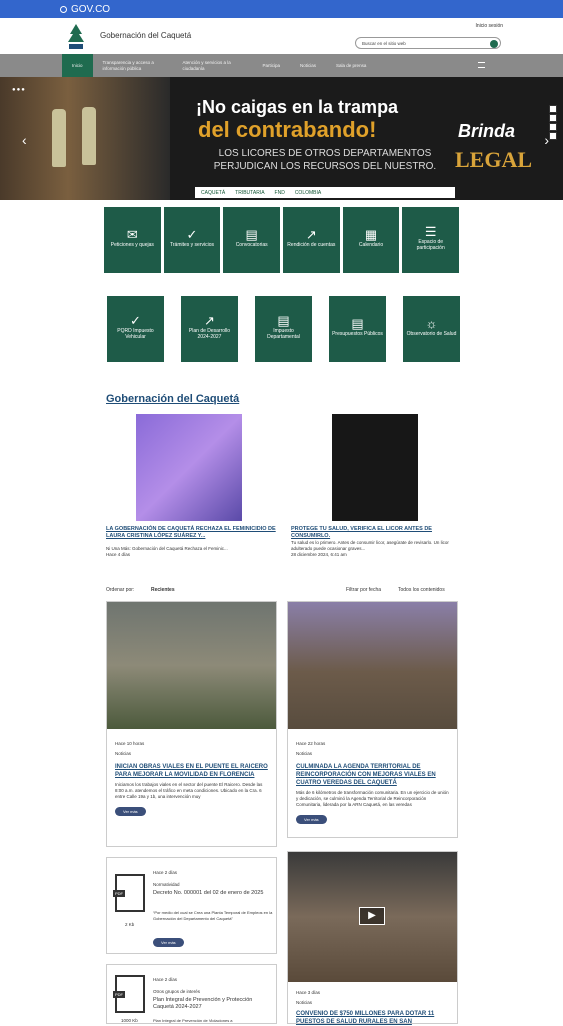 The height and width of the screenshot is (1026, 563). Describe the element at coordinates (308, 192) in the screenshot. I see `sponsor-colombia: COLOMBIA` at that location.